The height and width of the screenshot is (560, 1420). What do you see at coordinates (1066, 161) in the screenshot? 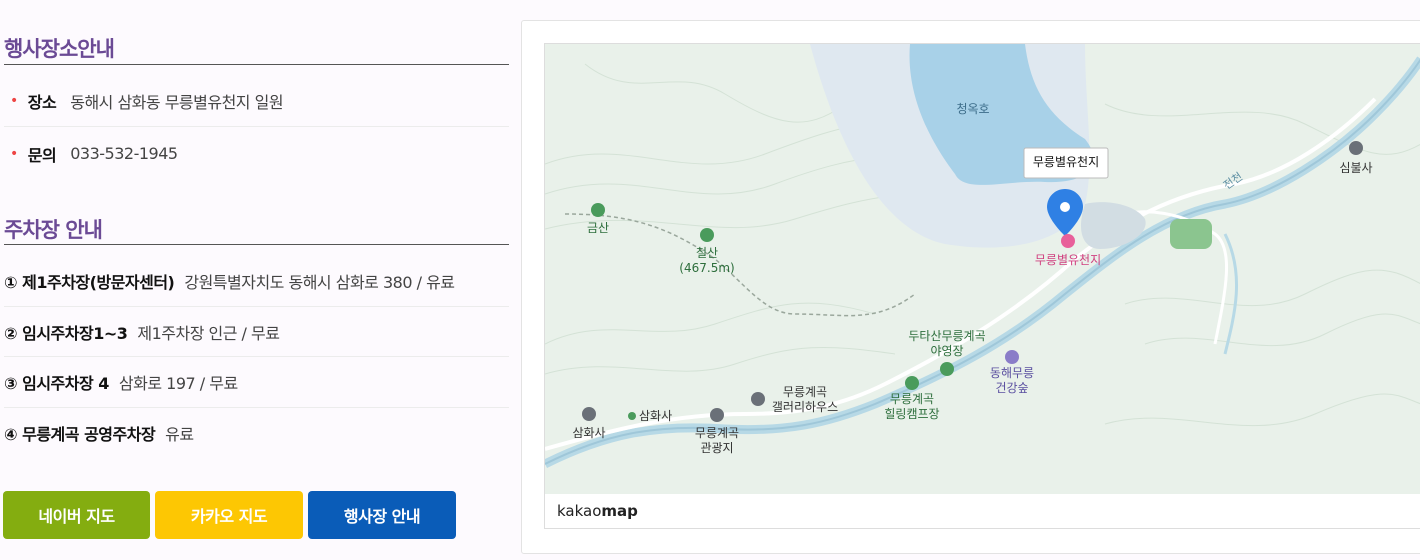
I see `marker-label: 무릉별유천지` at bounding box center [1066, 161].